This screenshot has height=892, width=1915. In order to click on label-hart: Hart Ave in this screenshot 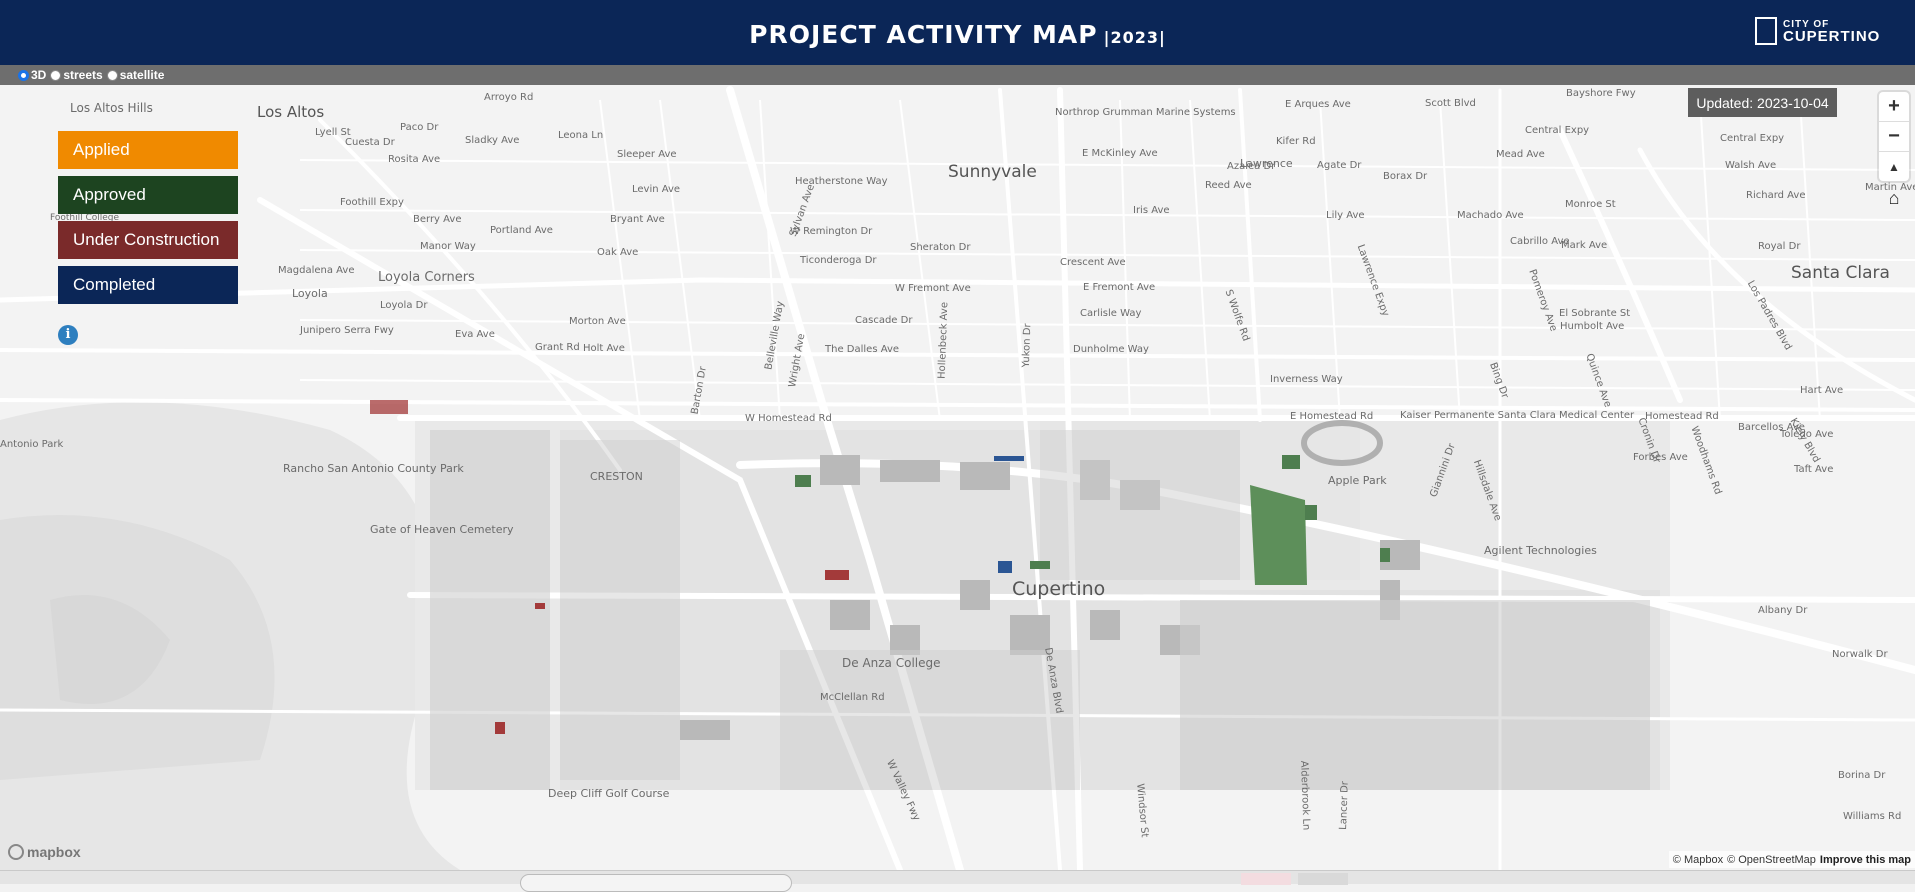, I will do `click(1821, 390)`.